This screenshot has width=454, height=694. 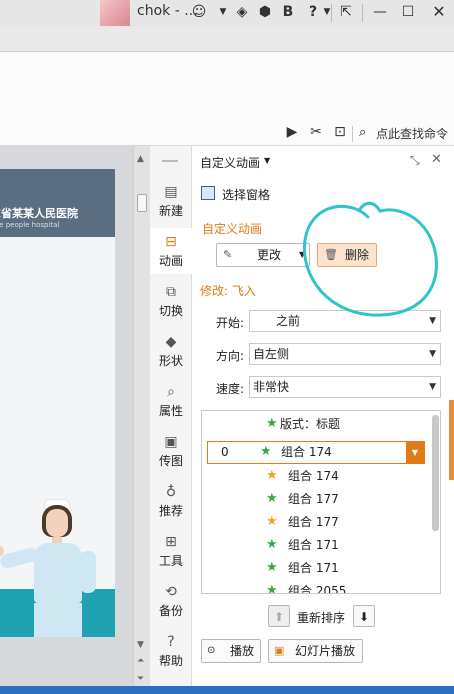 What do you see at coordinates (242, 12) in the screenshot?
I see `cube-icon: ◈` at bounding box center [242, 12].